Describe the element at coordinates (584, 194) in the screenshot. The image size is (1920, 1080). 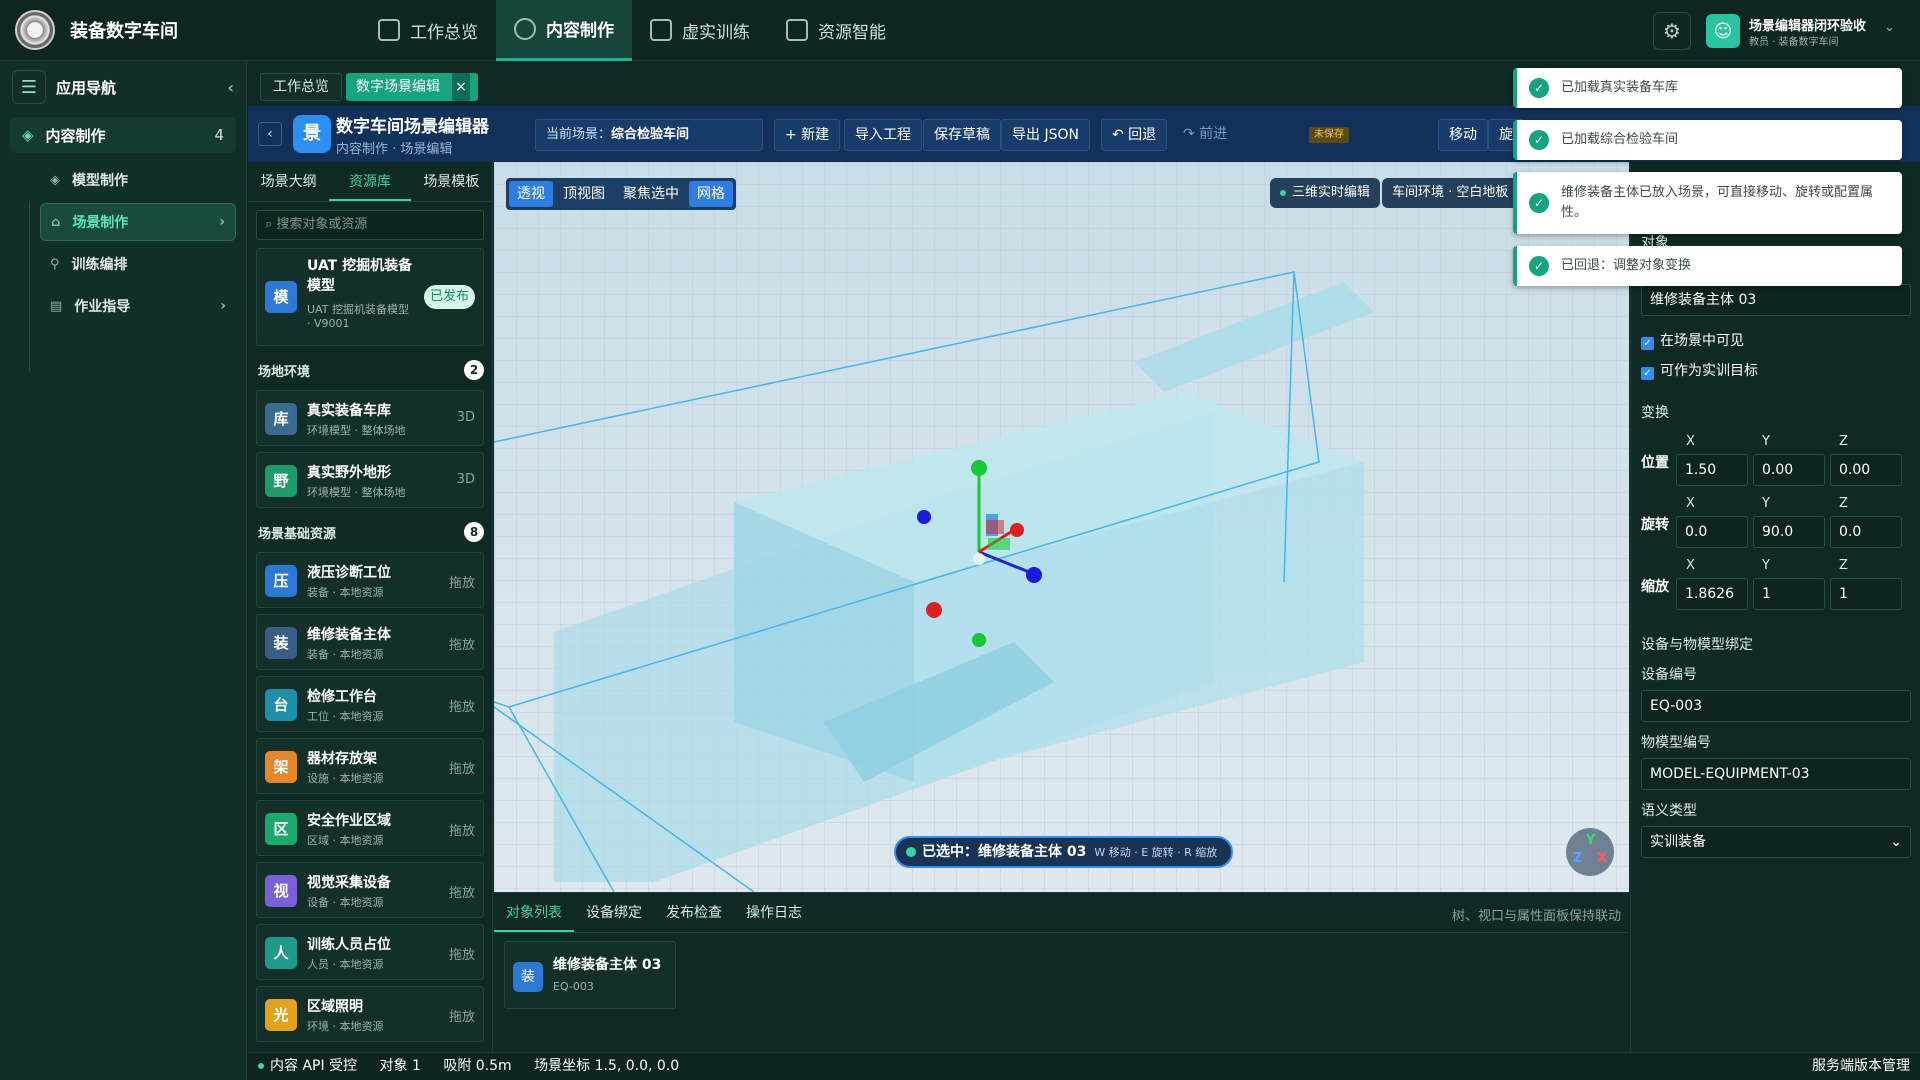
I see `top-view-button: 顶视图` at that location.